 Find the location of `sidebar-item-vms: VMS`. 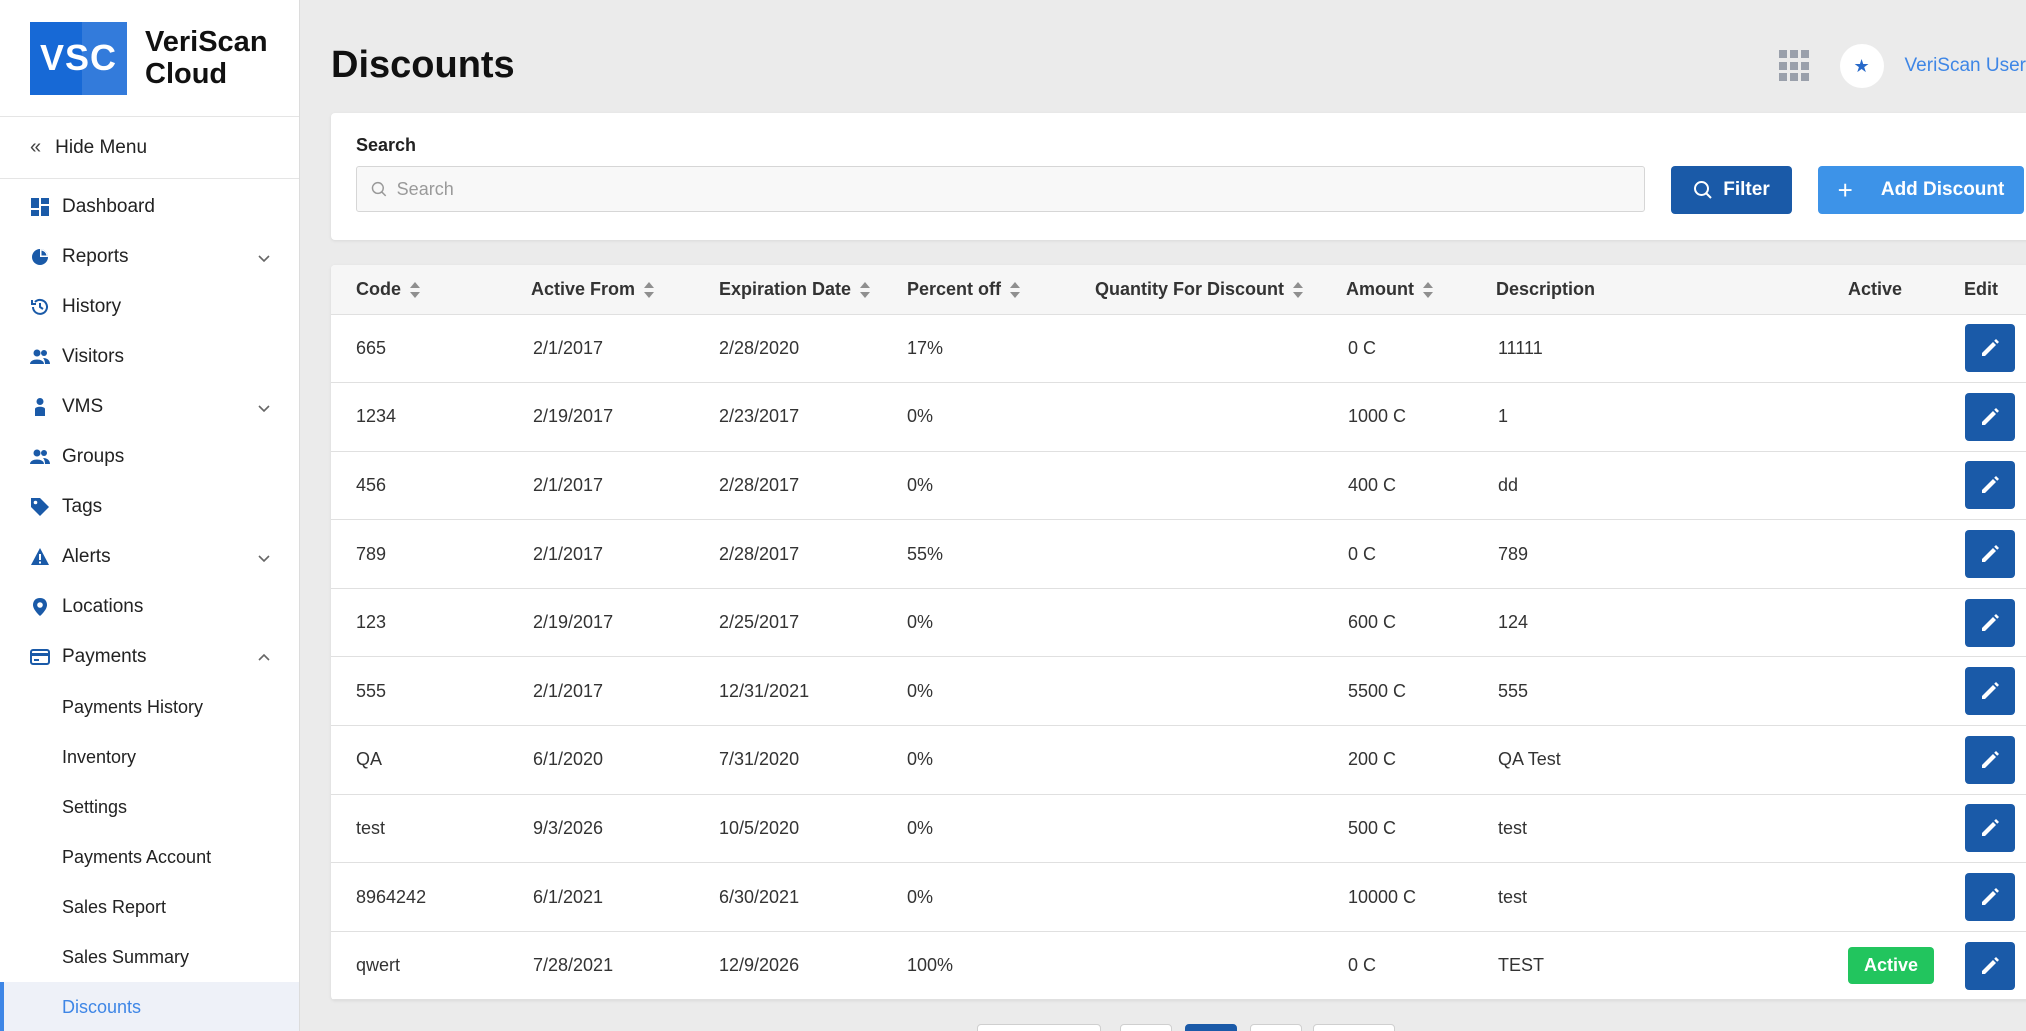

sidebar-item-vms: VMS is located at coordinates (149, 407).